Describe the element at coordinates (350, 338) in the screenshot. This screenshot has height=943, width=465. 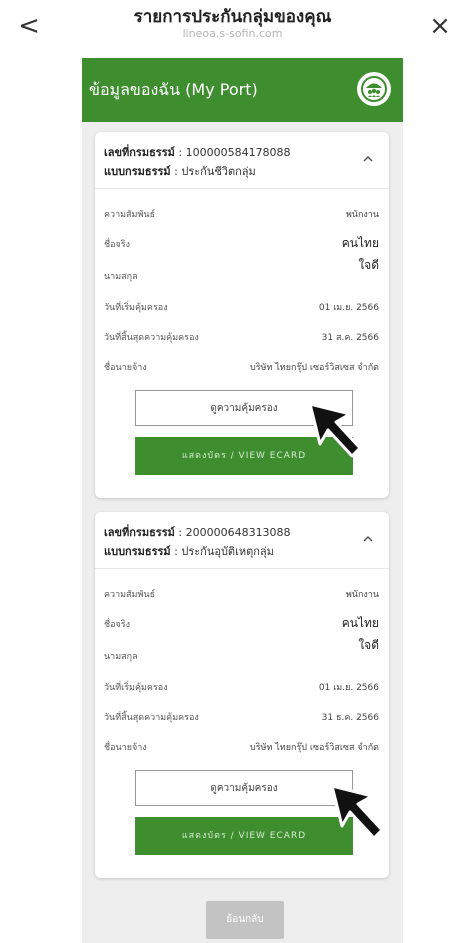
I see `coverage-end-value: 31 ส.ค. 2566` at that location.